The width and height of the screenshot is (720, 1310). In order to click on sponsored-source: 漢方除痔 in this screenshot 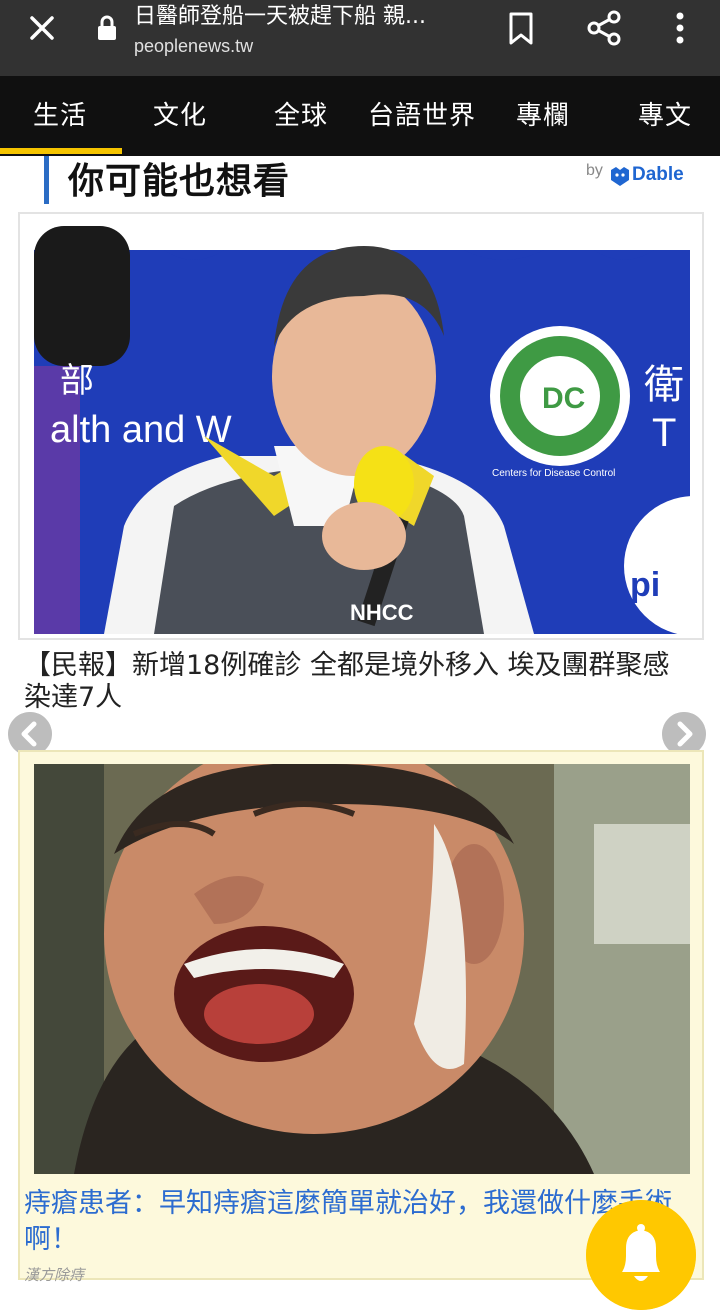, I will do `click(54, 1275)`.